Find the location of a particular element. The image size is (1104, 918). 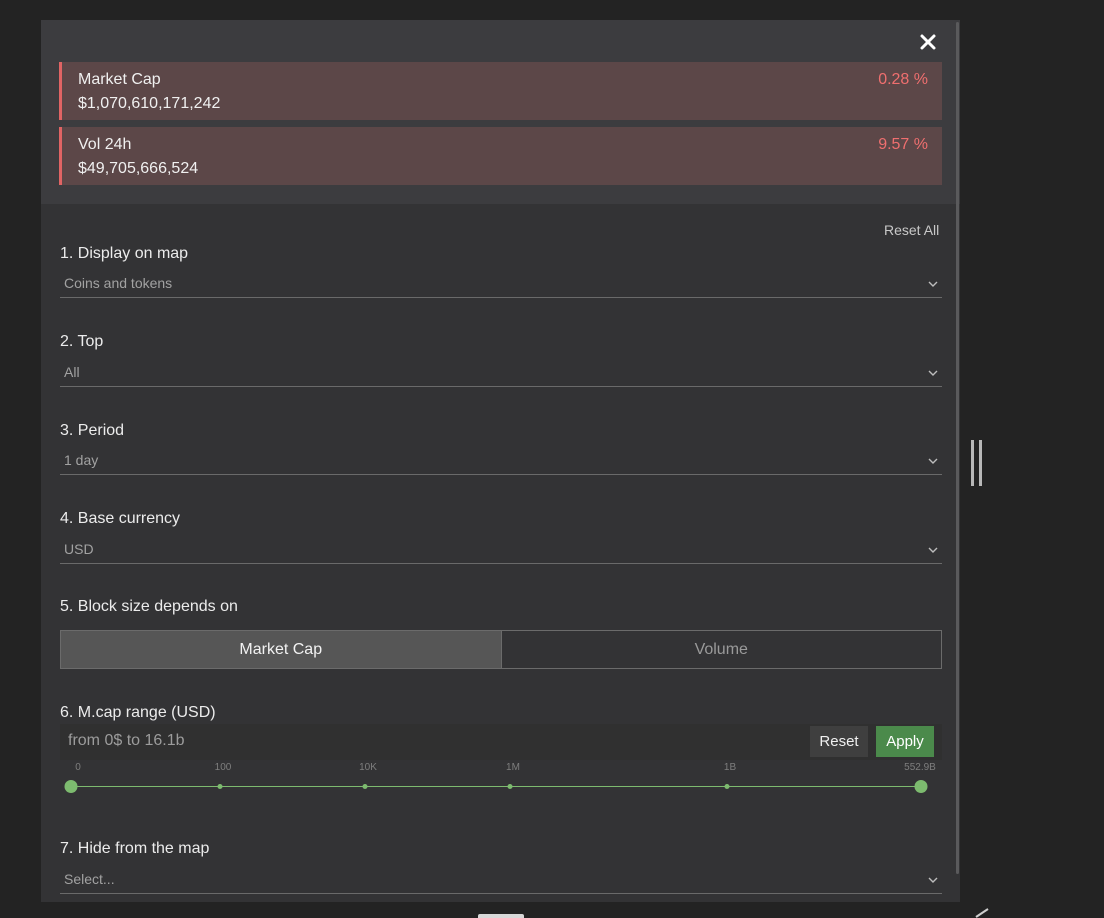

mcap-range-title: 6. M.cap range (USD) is located at coordinates (138, 712).